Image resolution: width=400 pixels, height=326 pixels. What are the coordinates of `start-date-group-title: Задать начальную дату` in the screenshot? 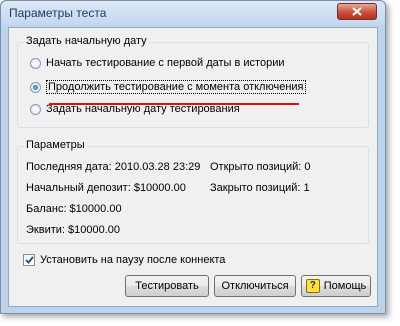 It's located at (86, 41).